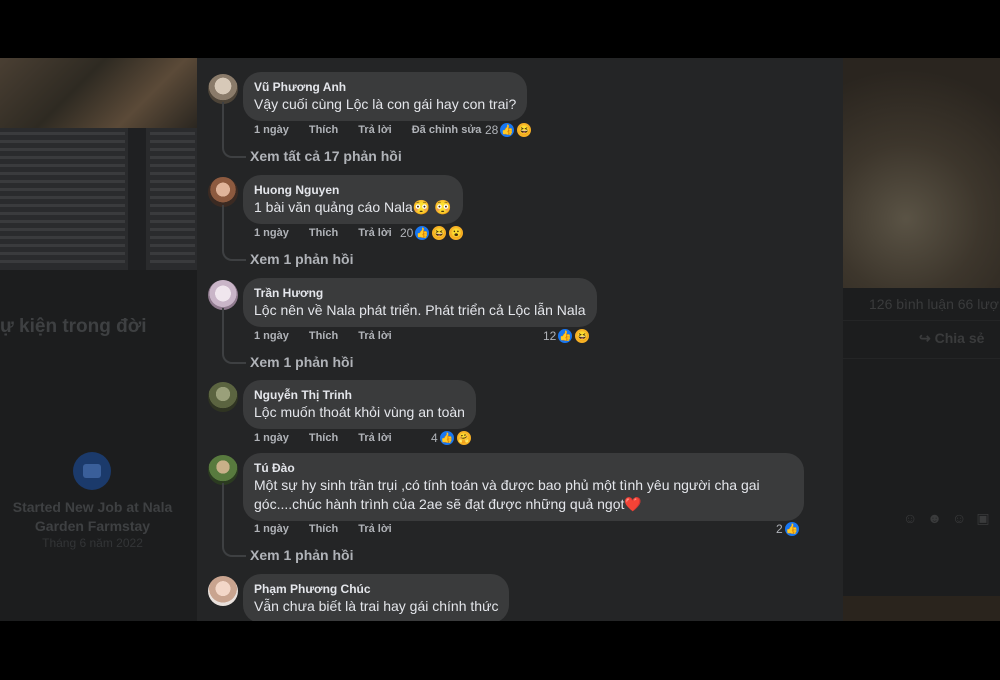 The width and height of the screenshot is (1000, 680). I want to click on reaction-summary: 12 👍 😆, so click(567, 336).